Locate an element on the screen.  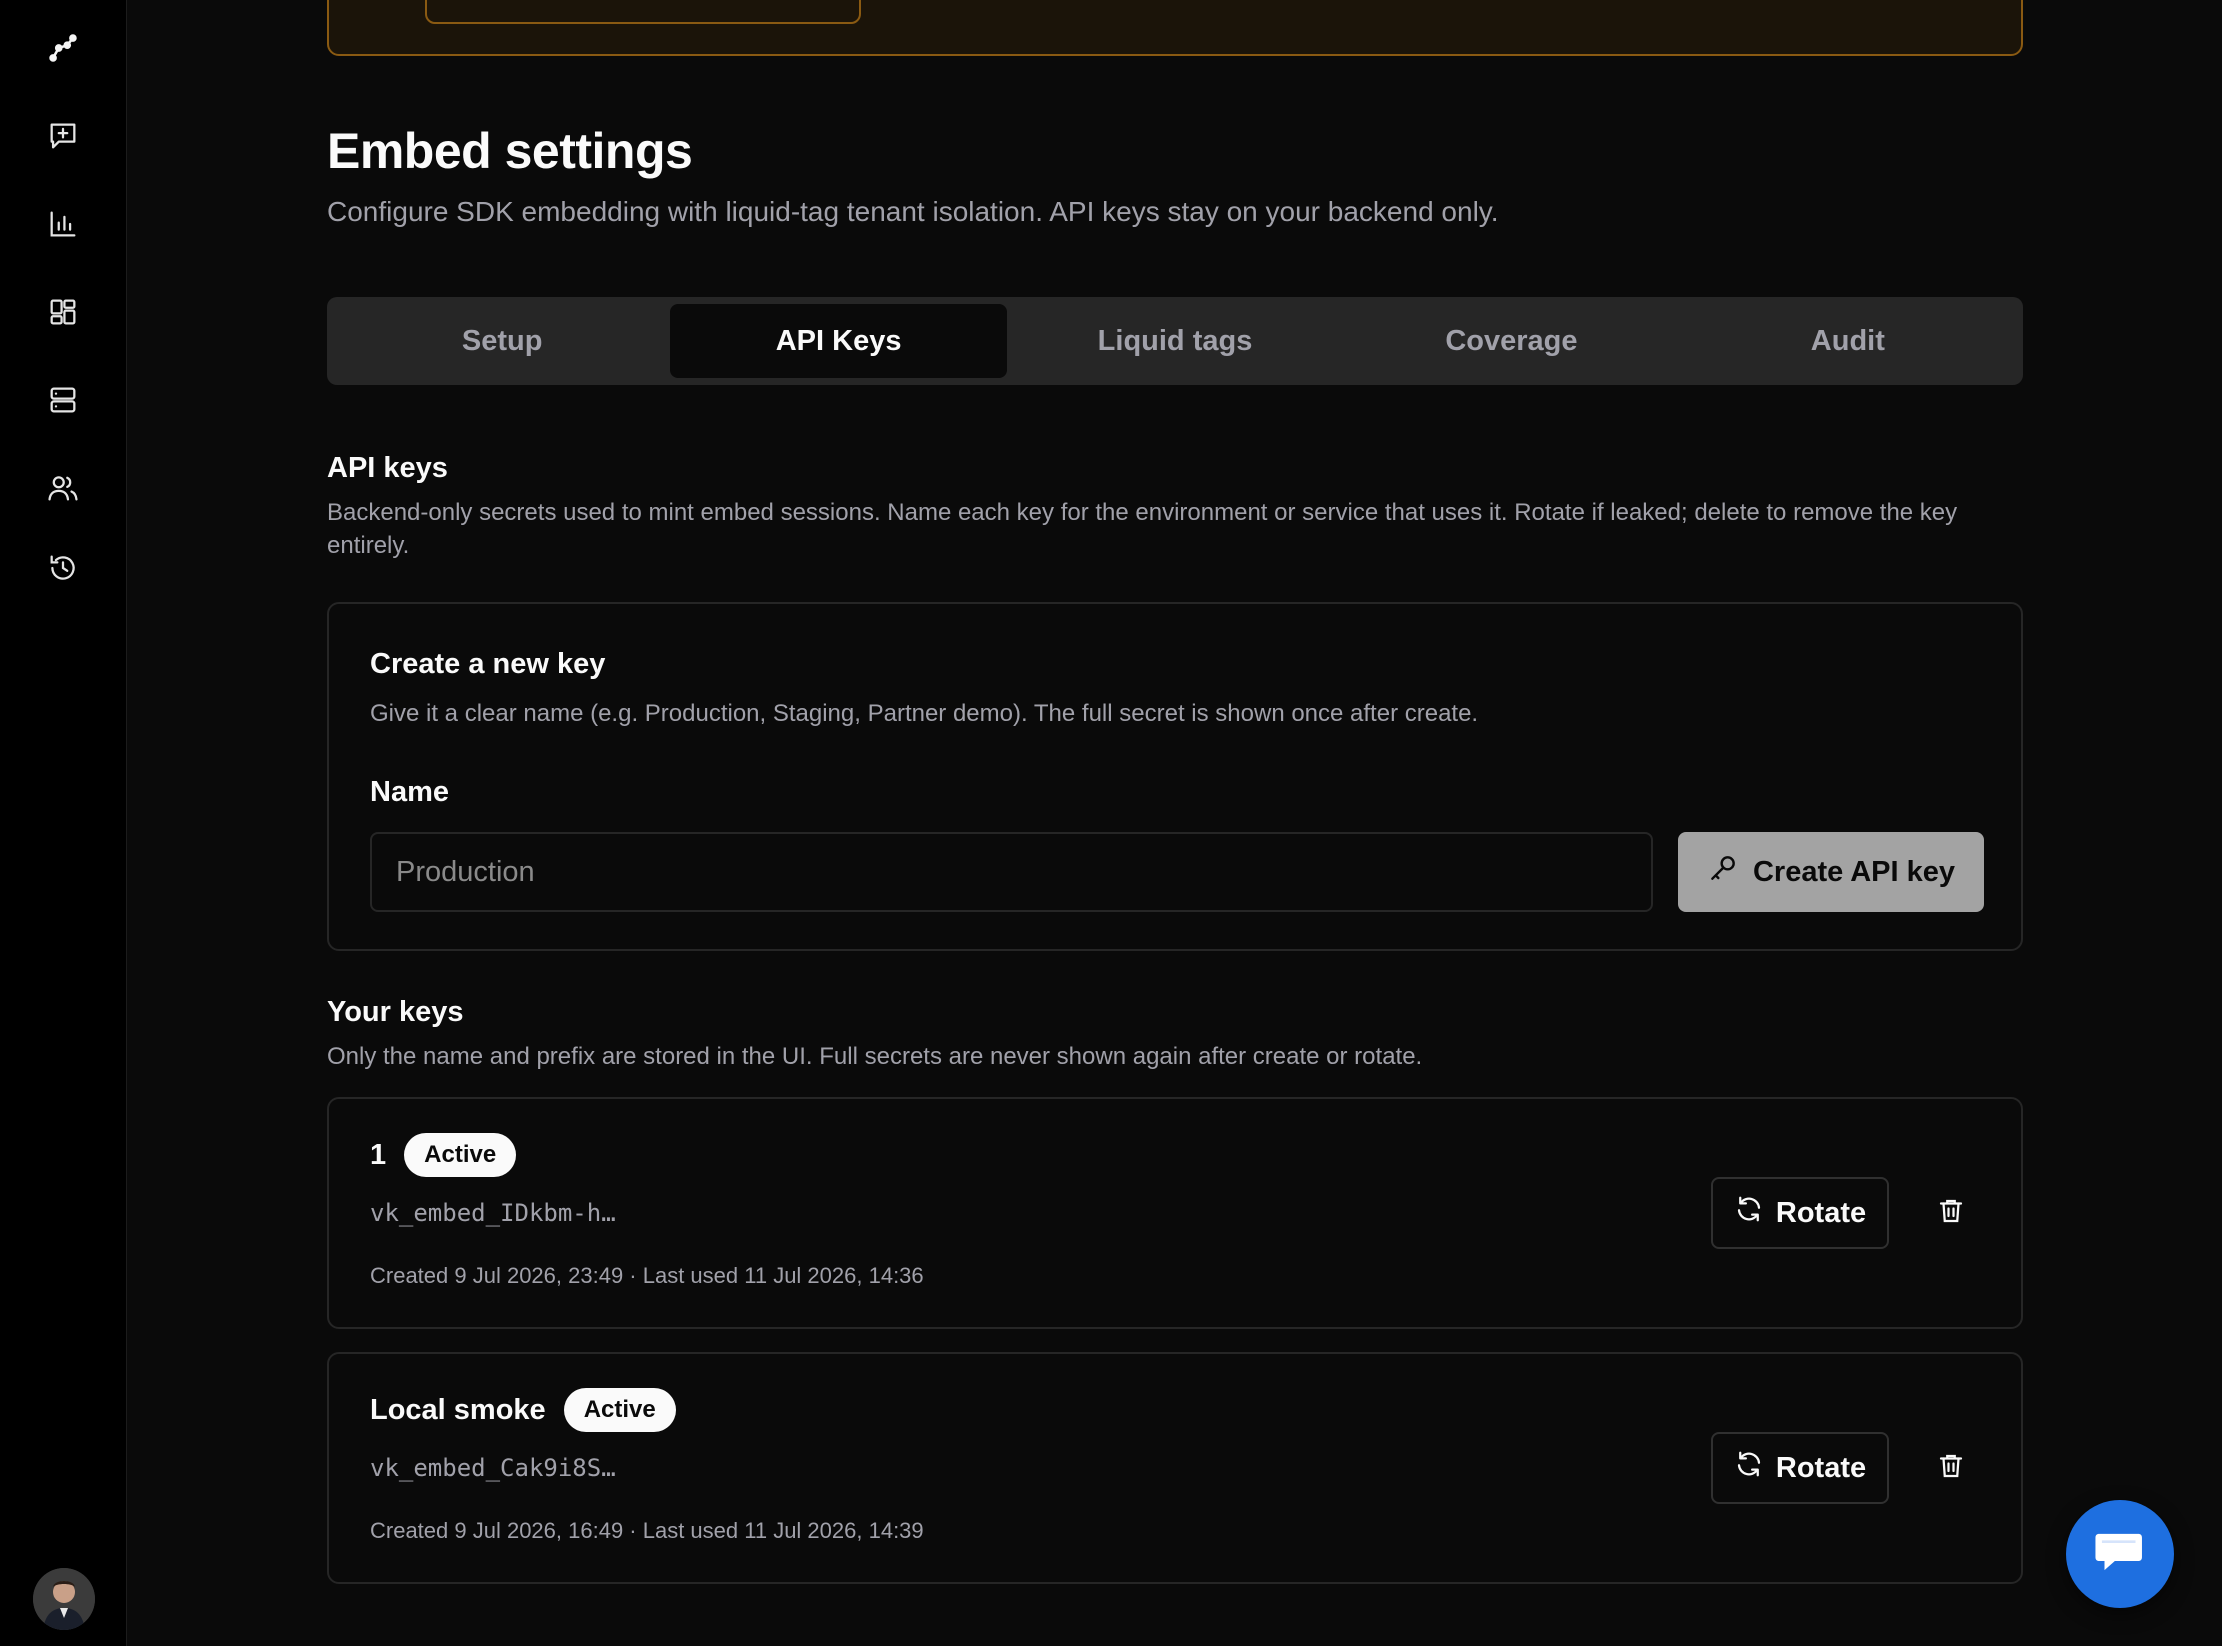
tab-api-keys: API Keys is located at coordinates (838, 341).